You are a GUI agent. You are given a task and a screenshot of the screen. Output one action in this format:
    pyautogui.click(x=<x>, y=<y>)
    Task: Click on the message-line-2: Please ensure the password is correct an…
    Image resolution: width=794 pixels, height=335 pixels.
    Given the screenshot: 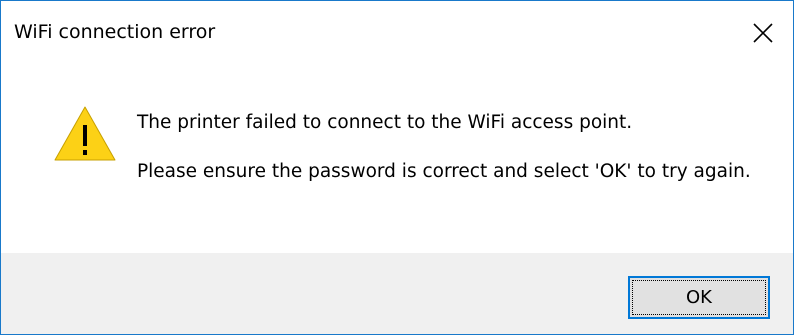 What is the action you would take?
    pyautogui.click(x=444, y=171)
    